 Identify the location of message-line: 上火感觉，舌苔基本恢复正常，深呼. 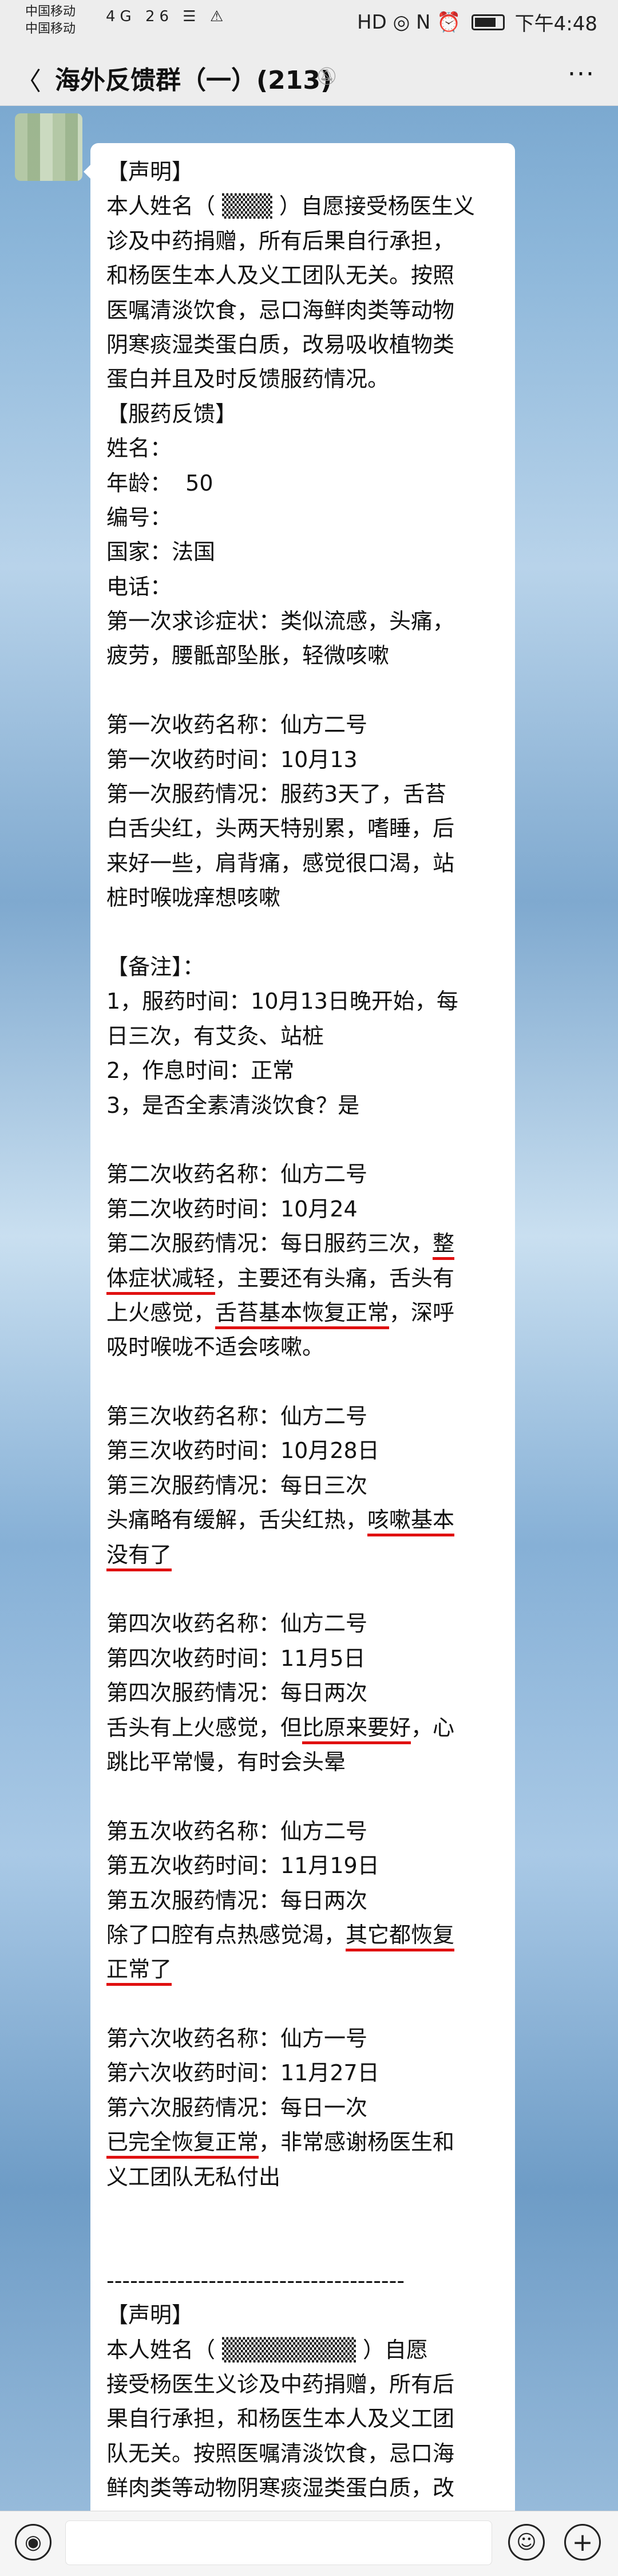
(302, 1312).